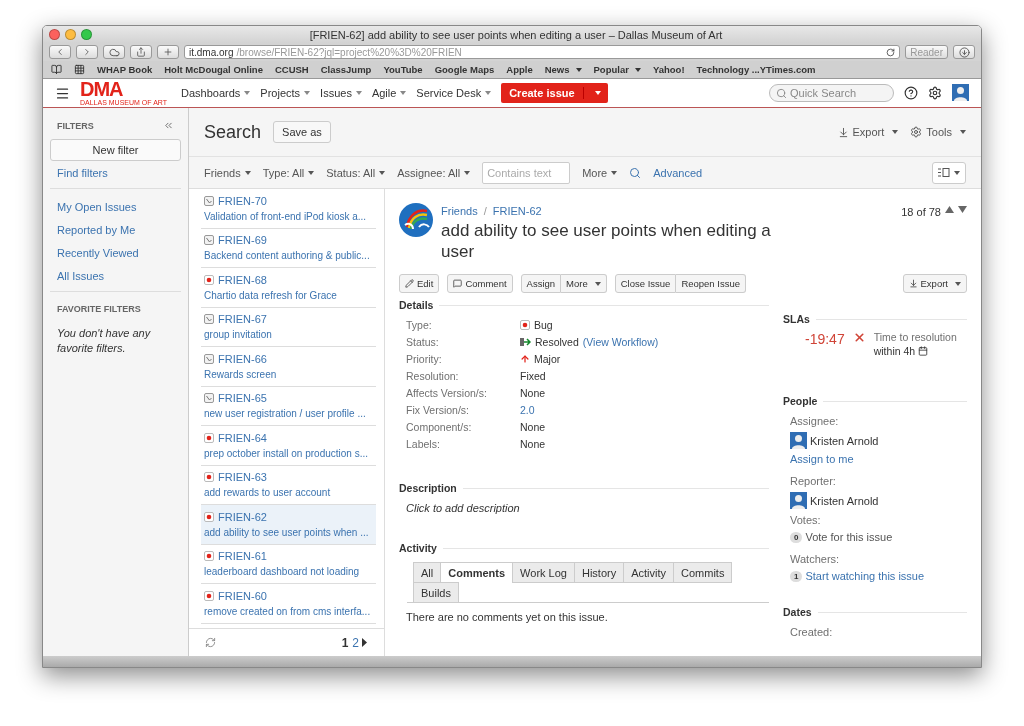 This screenshot has height=726, width=1024. What do you see at coordinates (62, 93) in the screenshot?
I see `menu-icon` at bounding box center [62, 93].